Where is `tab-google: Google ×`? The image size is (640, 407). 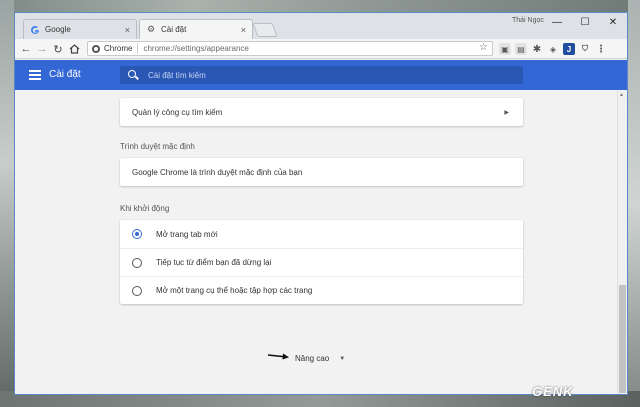 tab-google: Google × is located at coordinates (80, 29).